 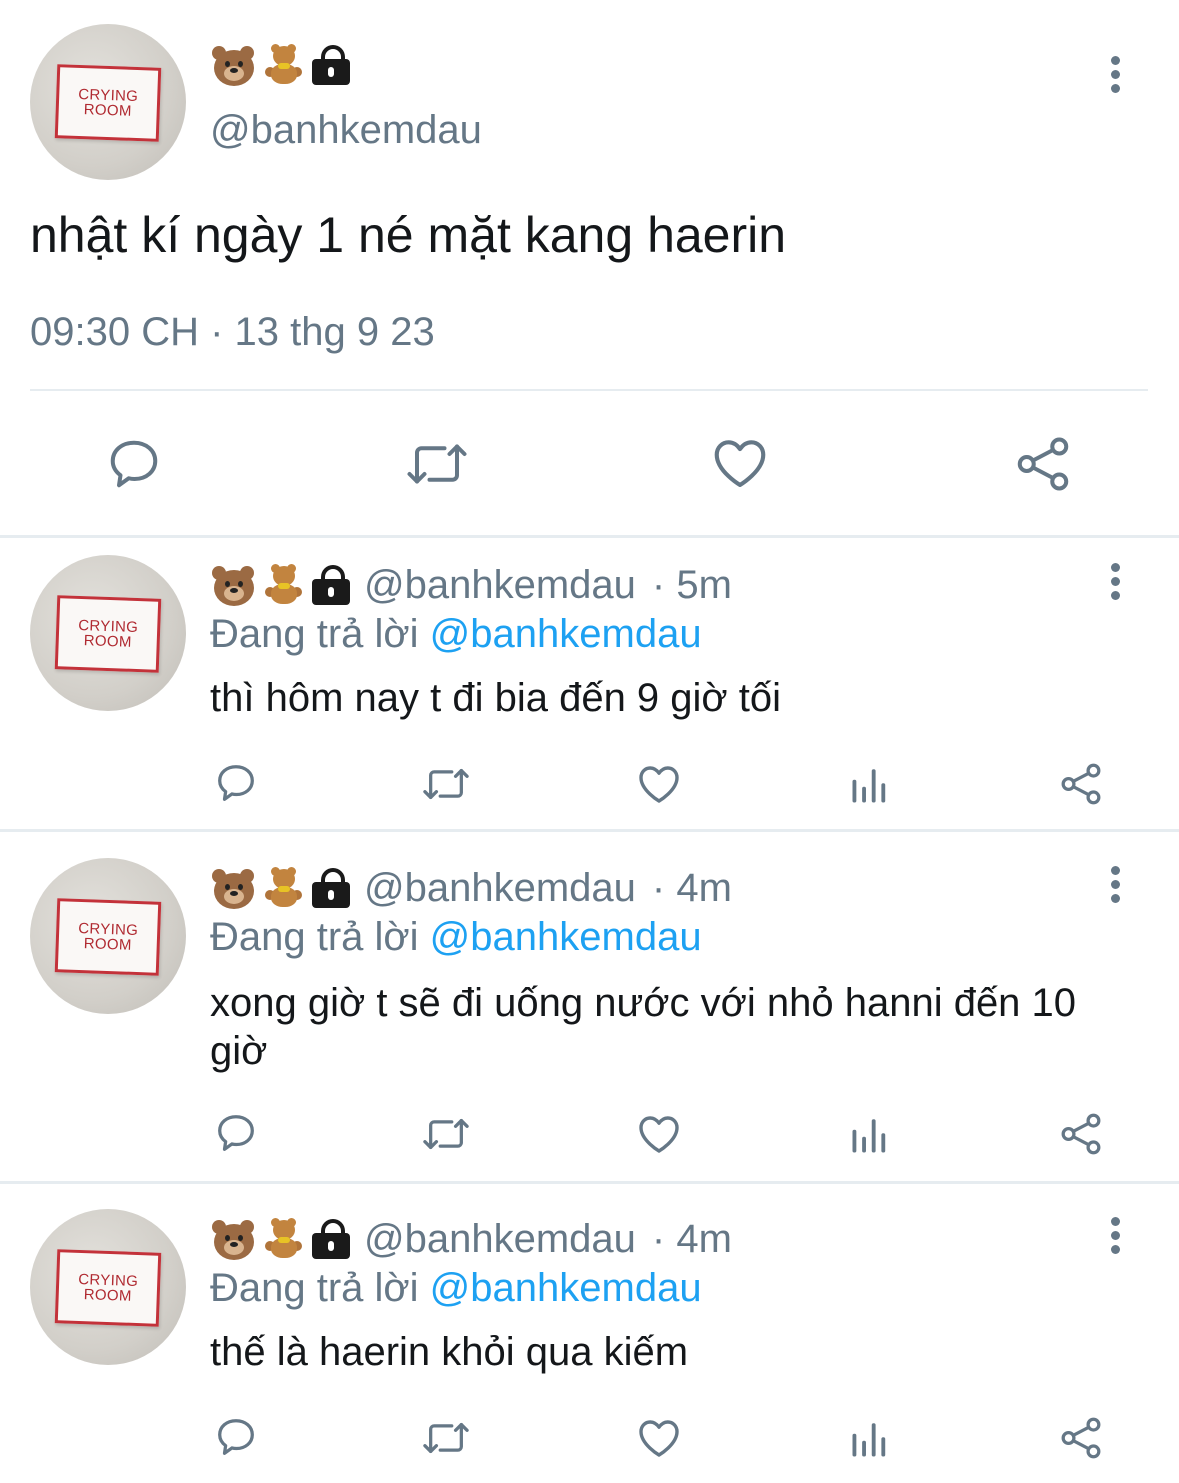 I want to click on reply-text: thì hôm nay t đi bia đến 9 giờ tối, so click(x=496, y=698).